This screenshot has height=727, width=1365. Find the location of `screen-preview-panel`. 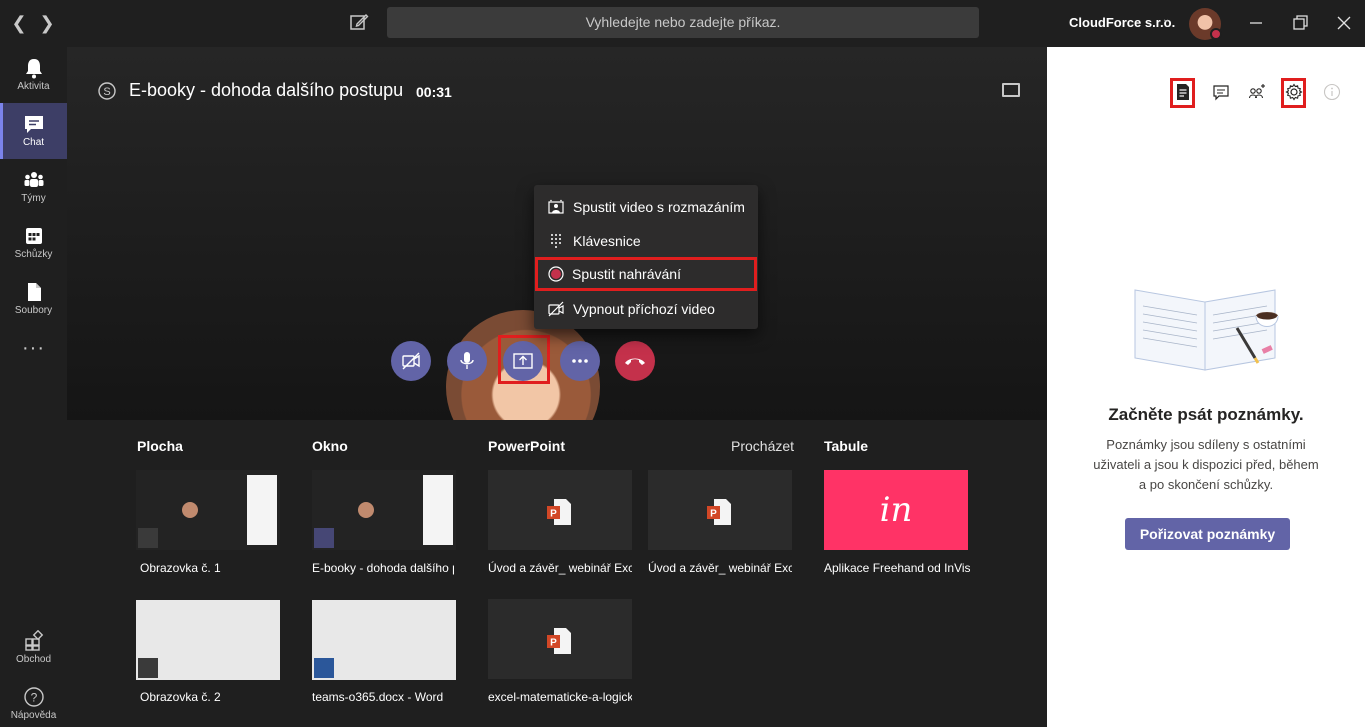

screen-preview-panel is located at coordinates (262, 510).